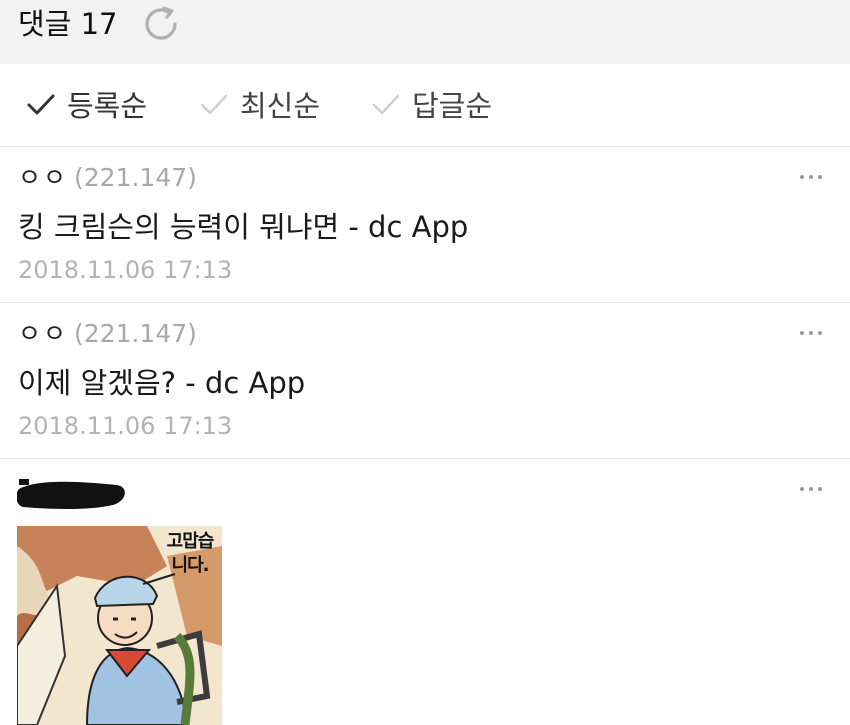 This screenshot has height=725, width=850. Describe the element at coordinates (425, 32) in the screenshot. I see `comments-header: 댓글 17` at that location.